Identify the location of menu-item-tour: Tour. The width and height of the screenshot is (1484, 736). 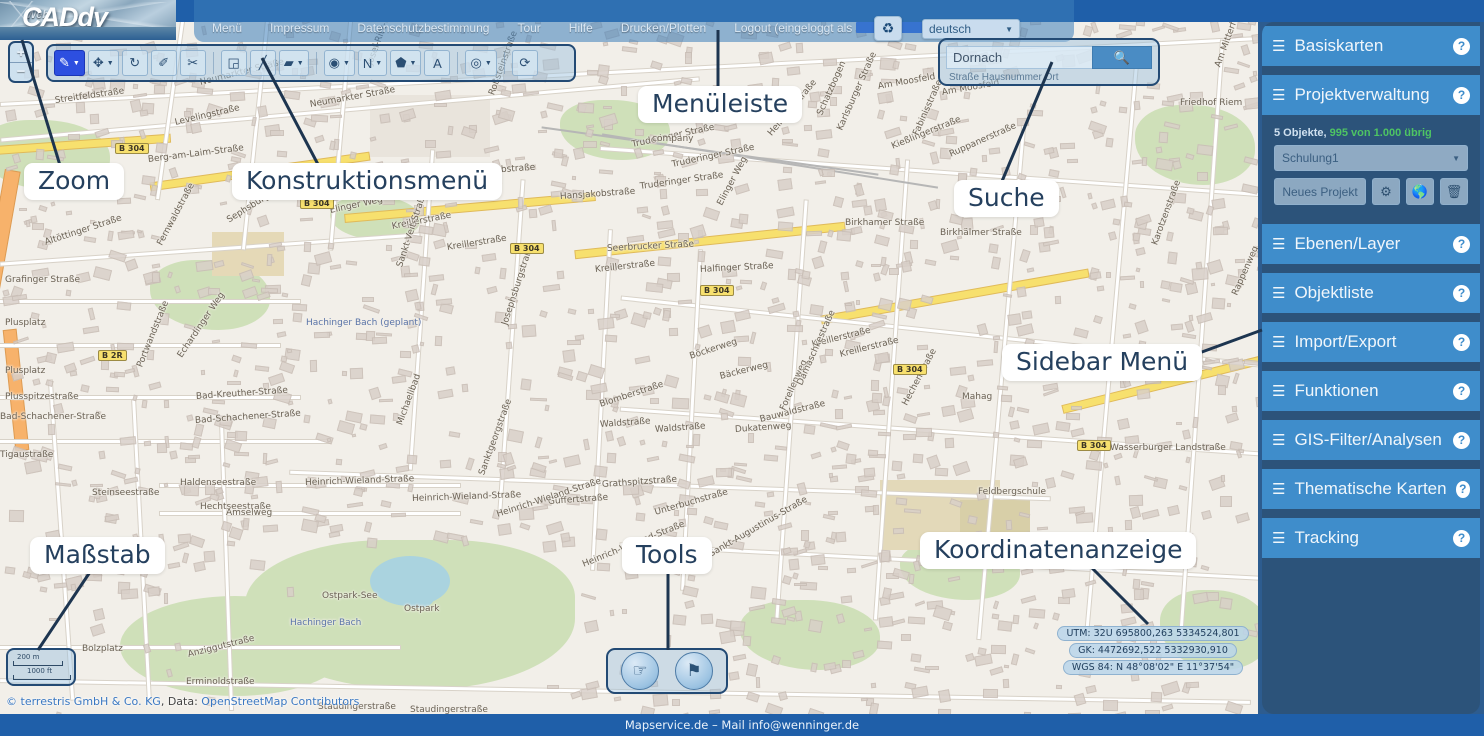
(528, 28).